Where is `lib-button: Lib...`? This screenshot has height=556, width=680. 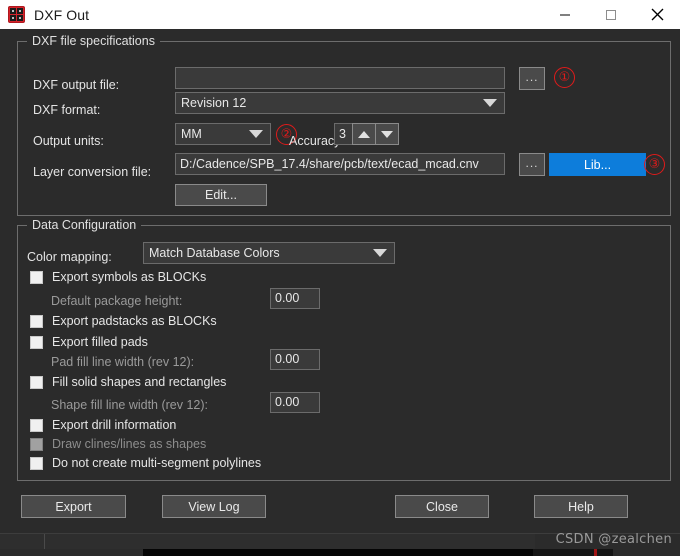 lib-button: Lib... is located at coordinates (597, 164).